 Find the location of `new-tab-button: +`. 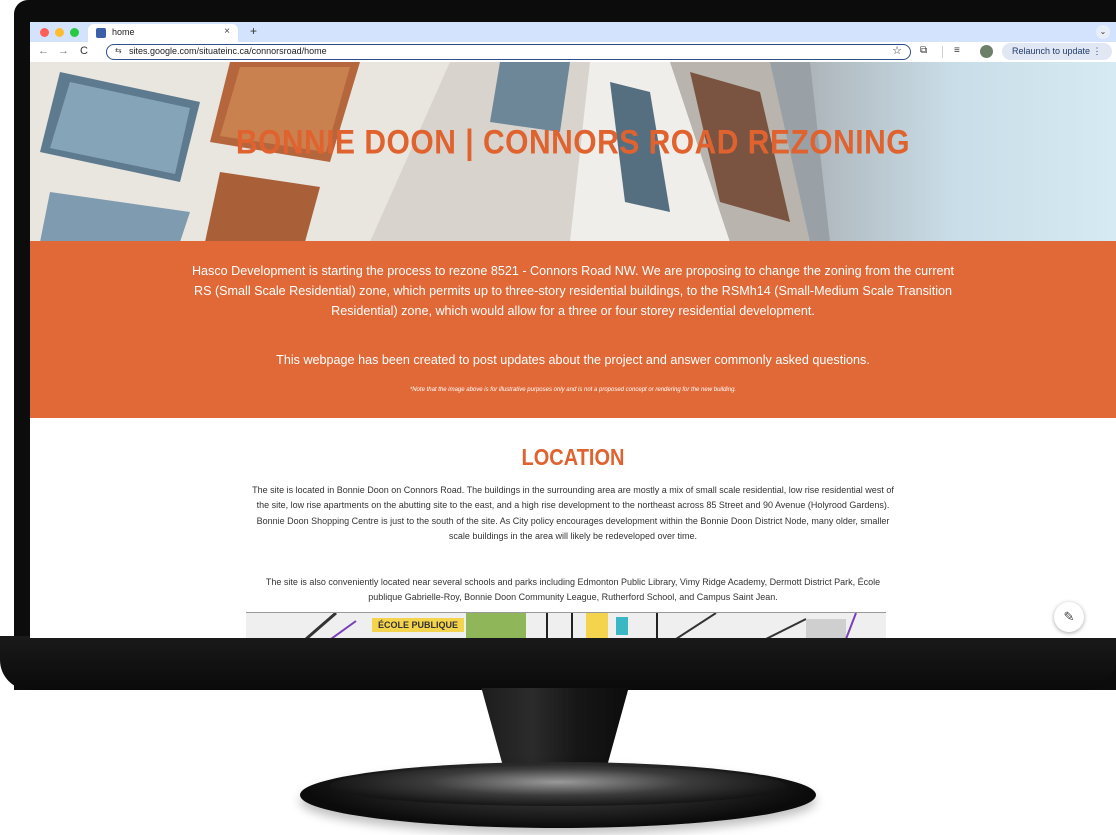

new-tab-button: + is located at coordinates (253, 31).